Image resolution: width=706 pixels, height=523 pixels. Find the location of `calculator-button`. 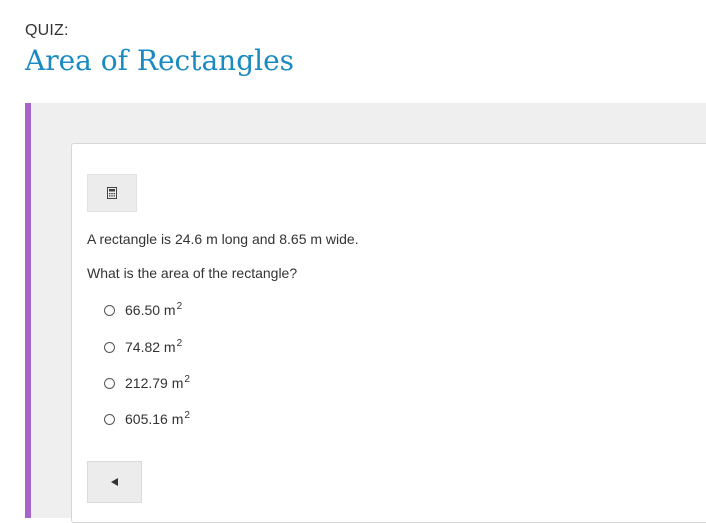

calculator-button is located at coordinates (112, 193).